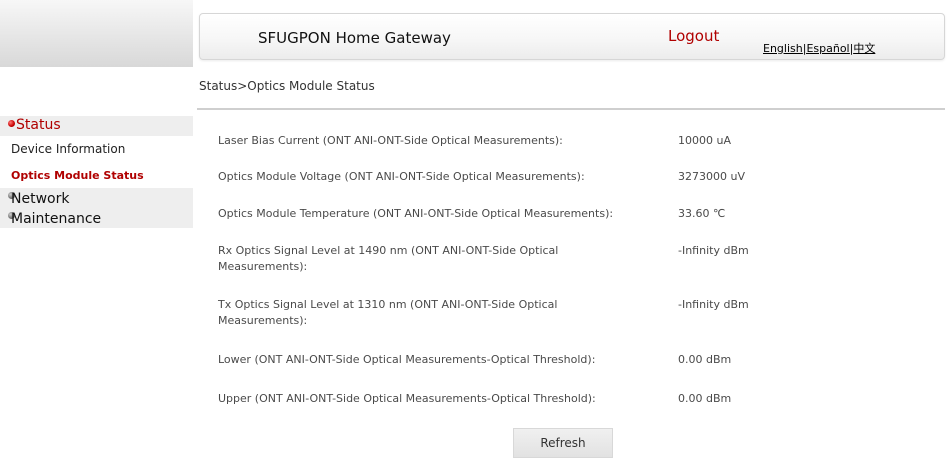 The width and height of the screenshot is (951, 459). What do you see at coordinates (96, 126) in the screenshot?
I see `sidebar-item-status: Status` at bounding box center [96, 126].